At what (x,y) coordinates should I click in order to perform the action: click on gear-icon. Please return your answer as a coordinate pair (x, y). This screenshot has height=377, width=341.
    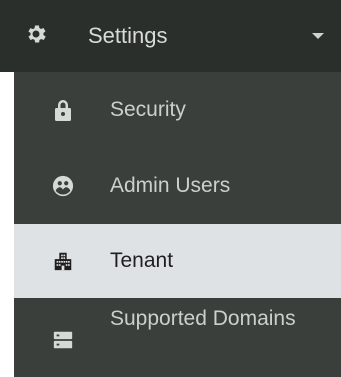
    Looking at the image, I should click on (37, 34).